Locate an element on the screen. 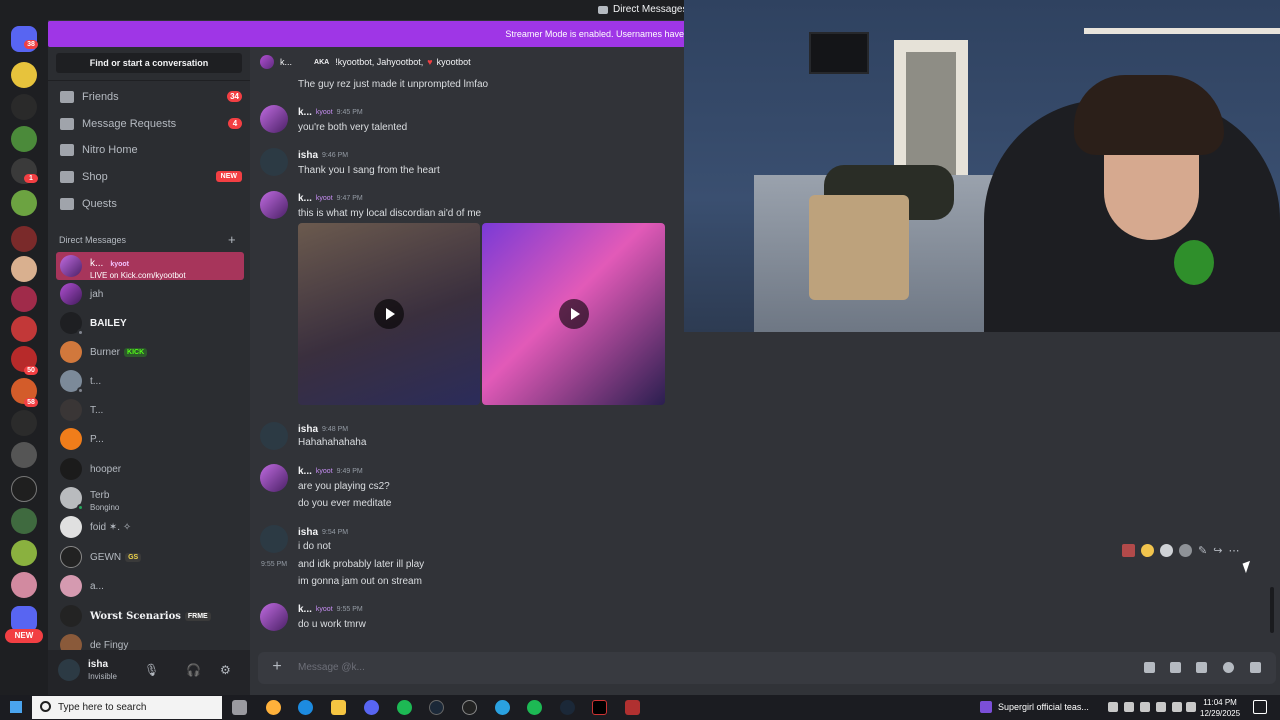 Image resolution: width=1280 pixels, height=720 pixels. notifications-icon is located at coordinates (1260, 707).